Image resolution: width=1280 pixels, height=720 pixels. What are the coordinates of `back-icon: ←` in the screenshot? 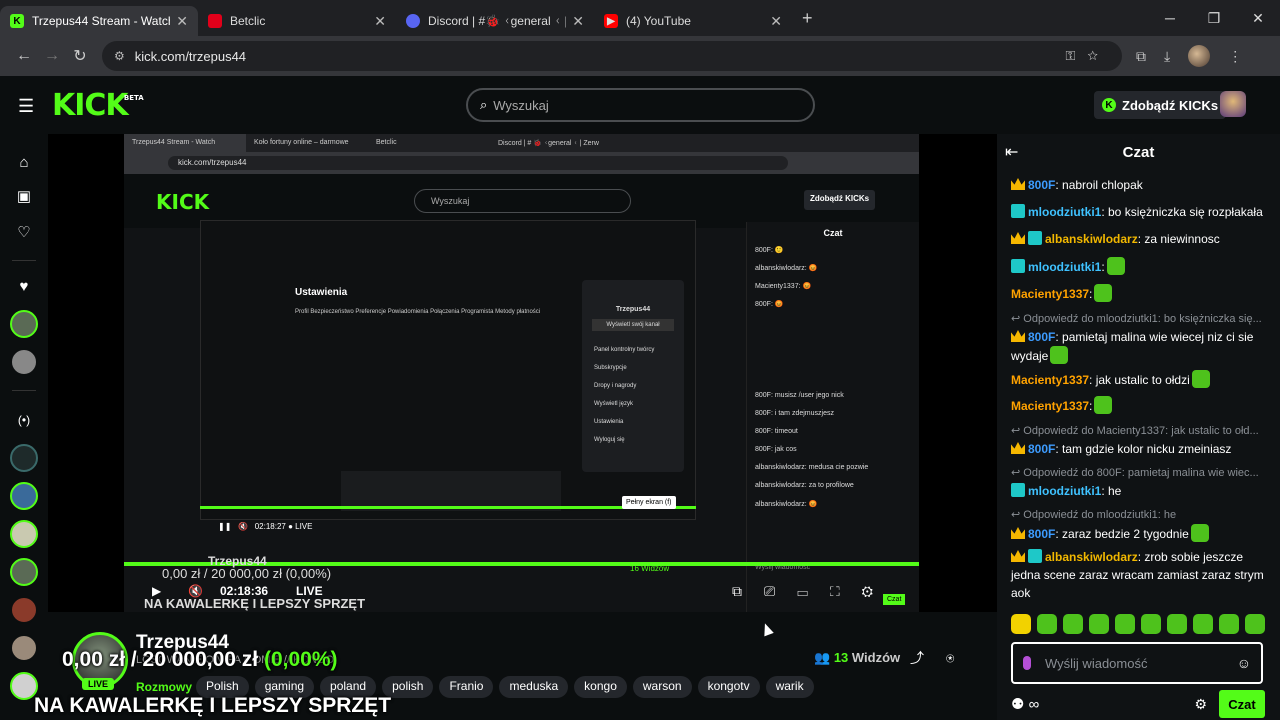 It's located at (24, 56).